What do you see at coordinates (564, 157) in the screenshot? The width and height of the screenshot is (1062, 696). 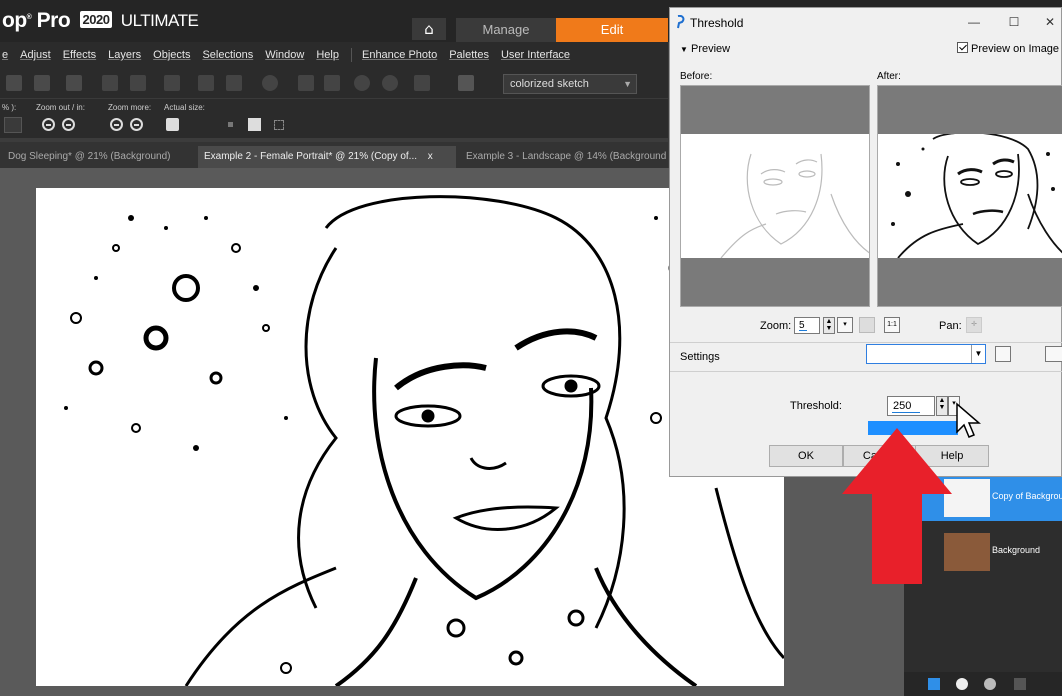 I see `doc-tab-landscape: Example 3 - Landscape @ 14% (Background` at bounding box center [564, 157].